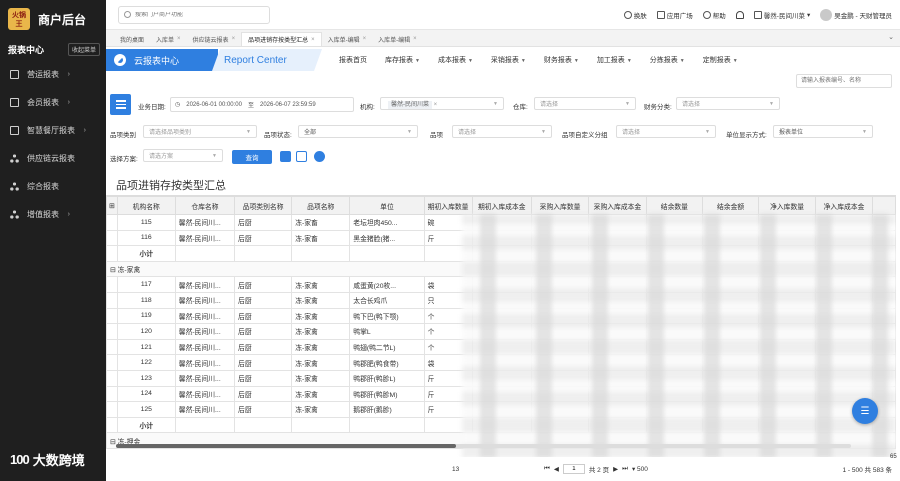 Image resolution: width=900 pixels, height=481 pixels. Describe the element at coordinates (714, 15) in the screenshot. I see `help-button: 帮助` at that location.